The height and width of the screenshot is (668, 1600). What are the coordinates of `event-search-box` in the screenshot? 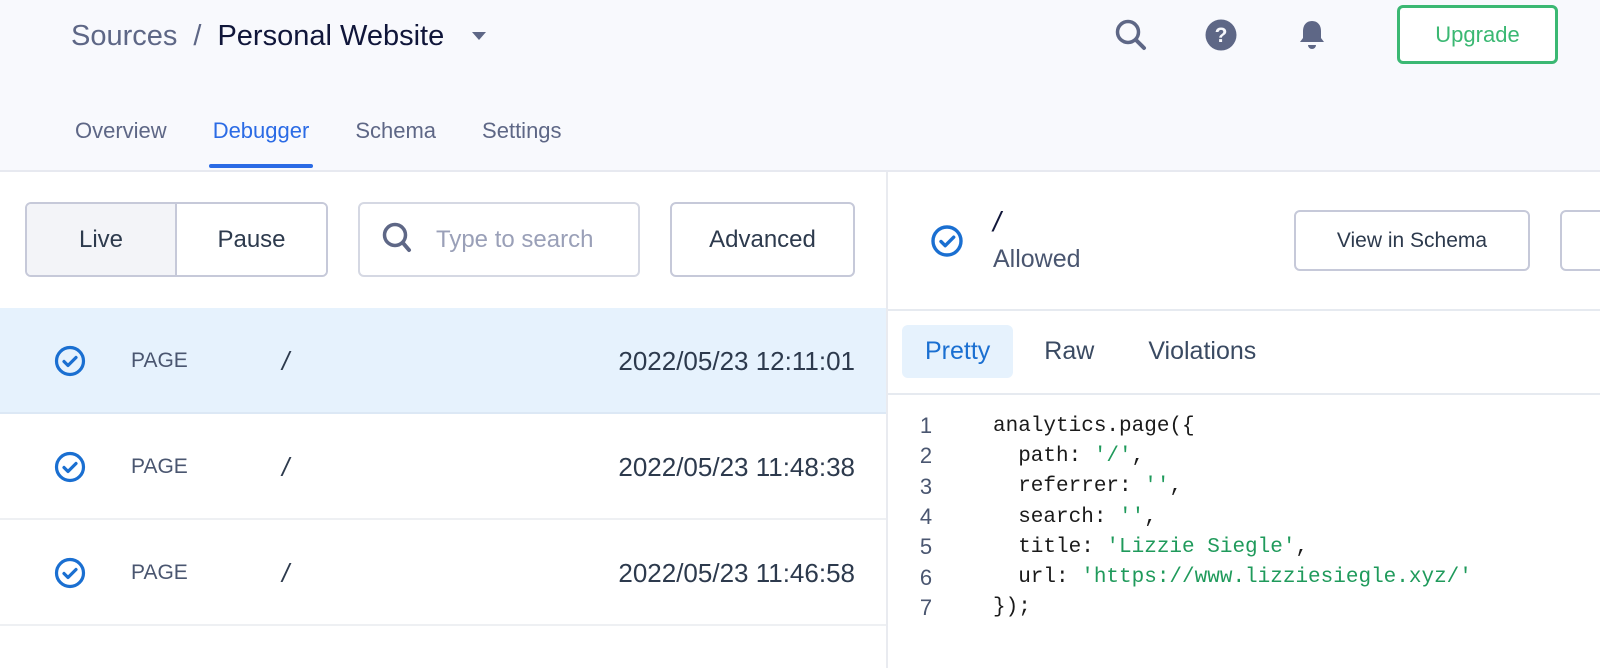 It's located at (499, 239).